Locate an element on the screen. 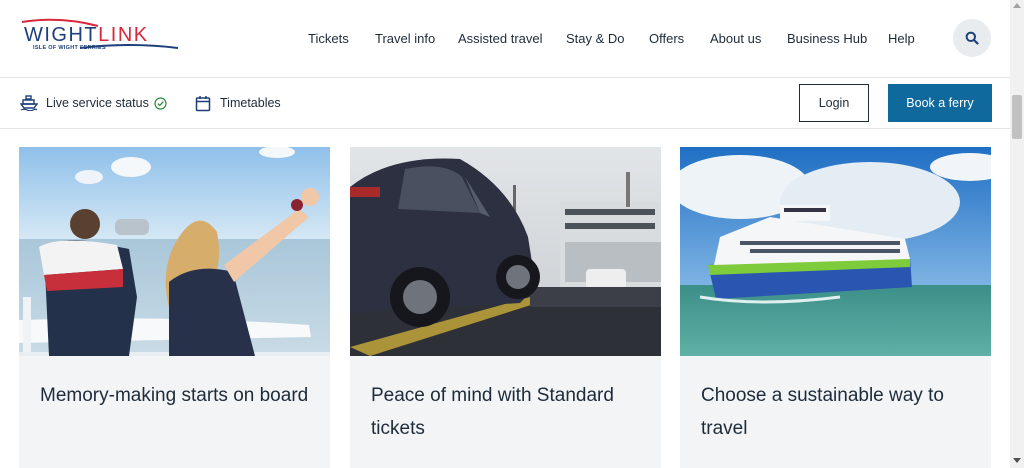 The image size is (1024, 468). scroll-up-arrow-icon is located at coordinates (1017, 5).